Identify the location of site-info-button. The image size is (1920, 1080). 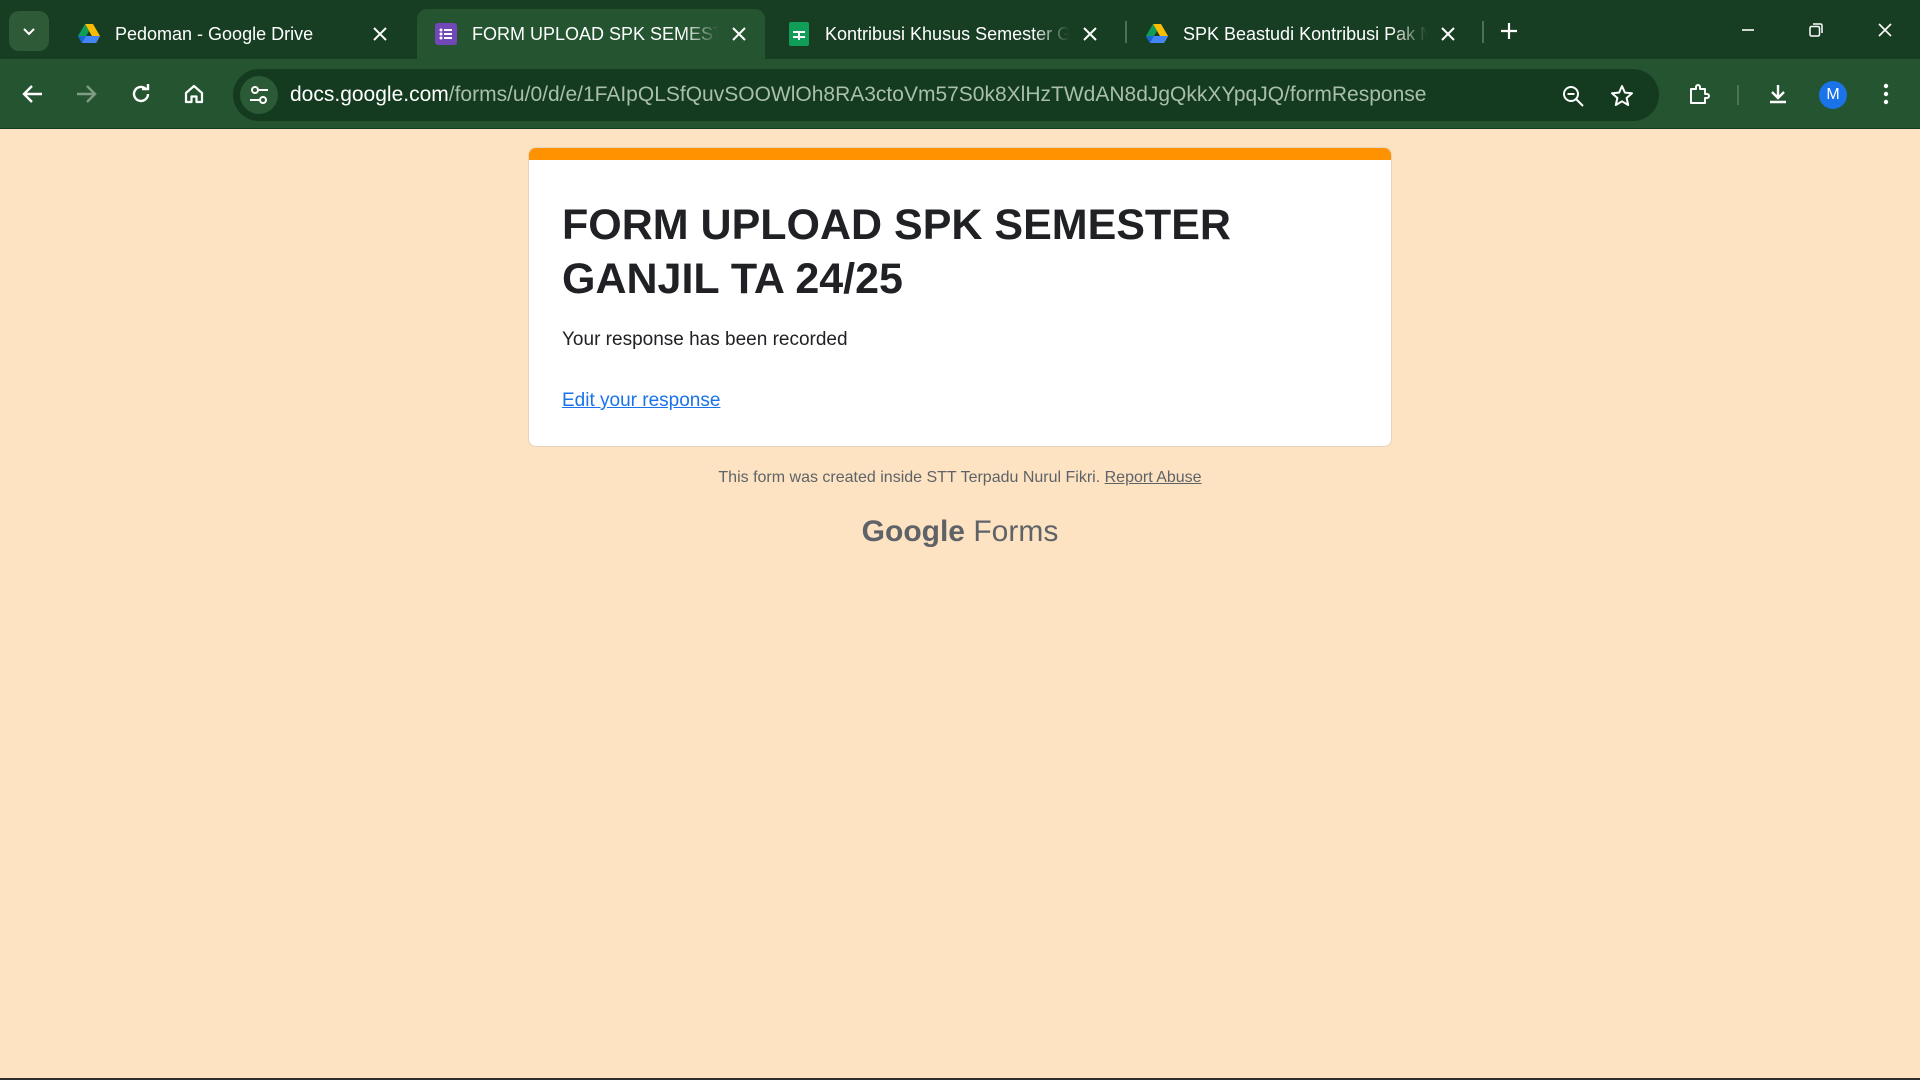
(259, 95).